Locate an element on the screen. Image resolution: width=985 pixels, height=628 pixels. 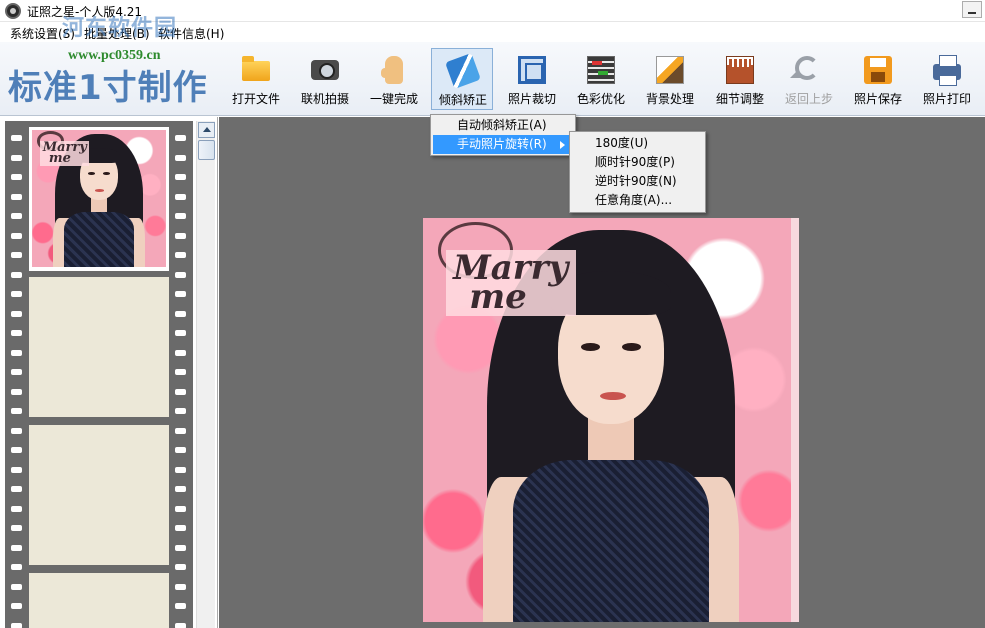
save-photo-button: 照片保存 is located at coordinates (878, 79).